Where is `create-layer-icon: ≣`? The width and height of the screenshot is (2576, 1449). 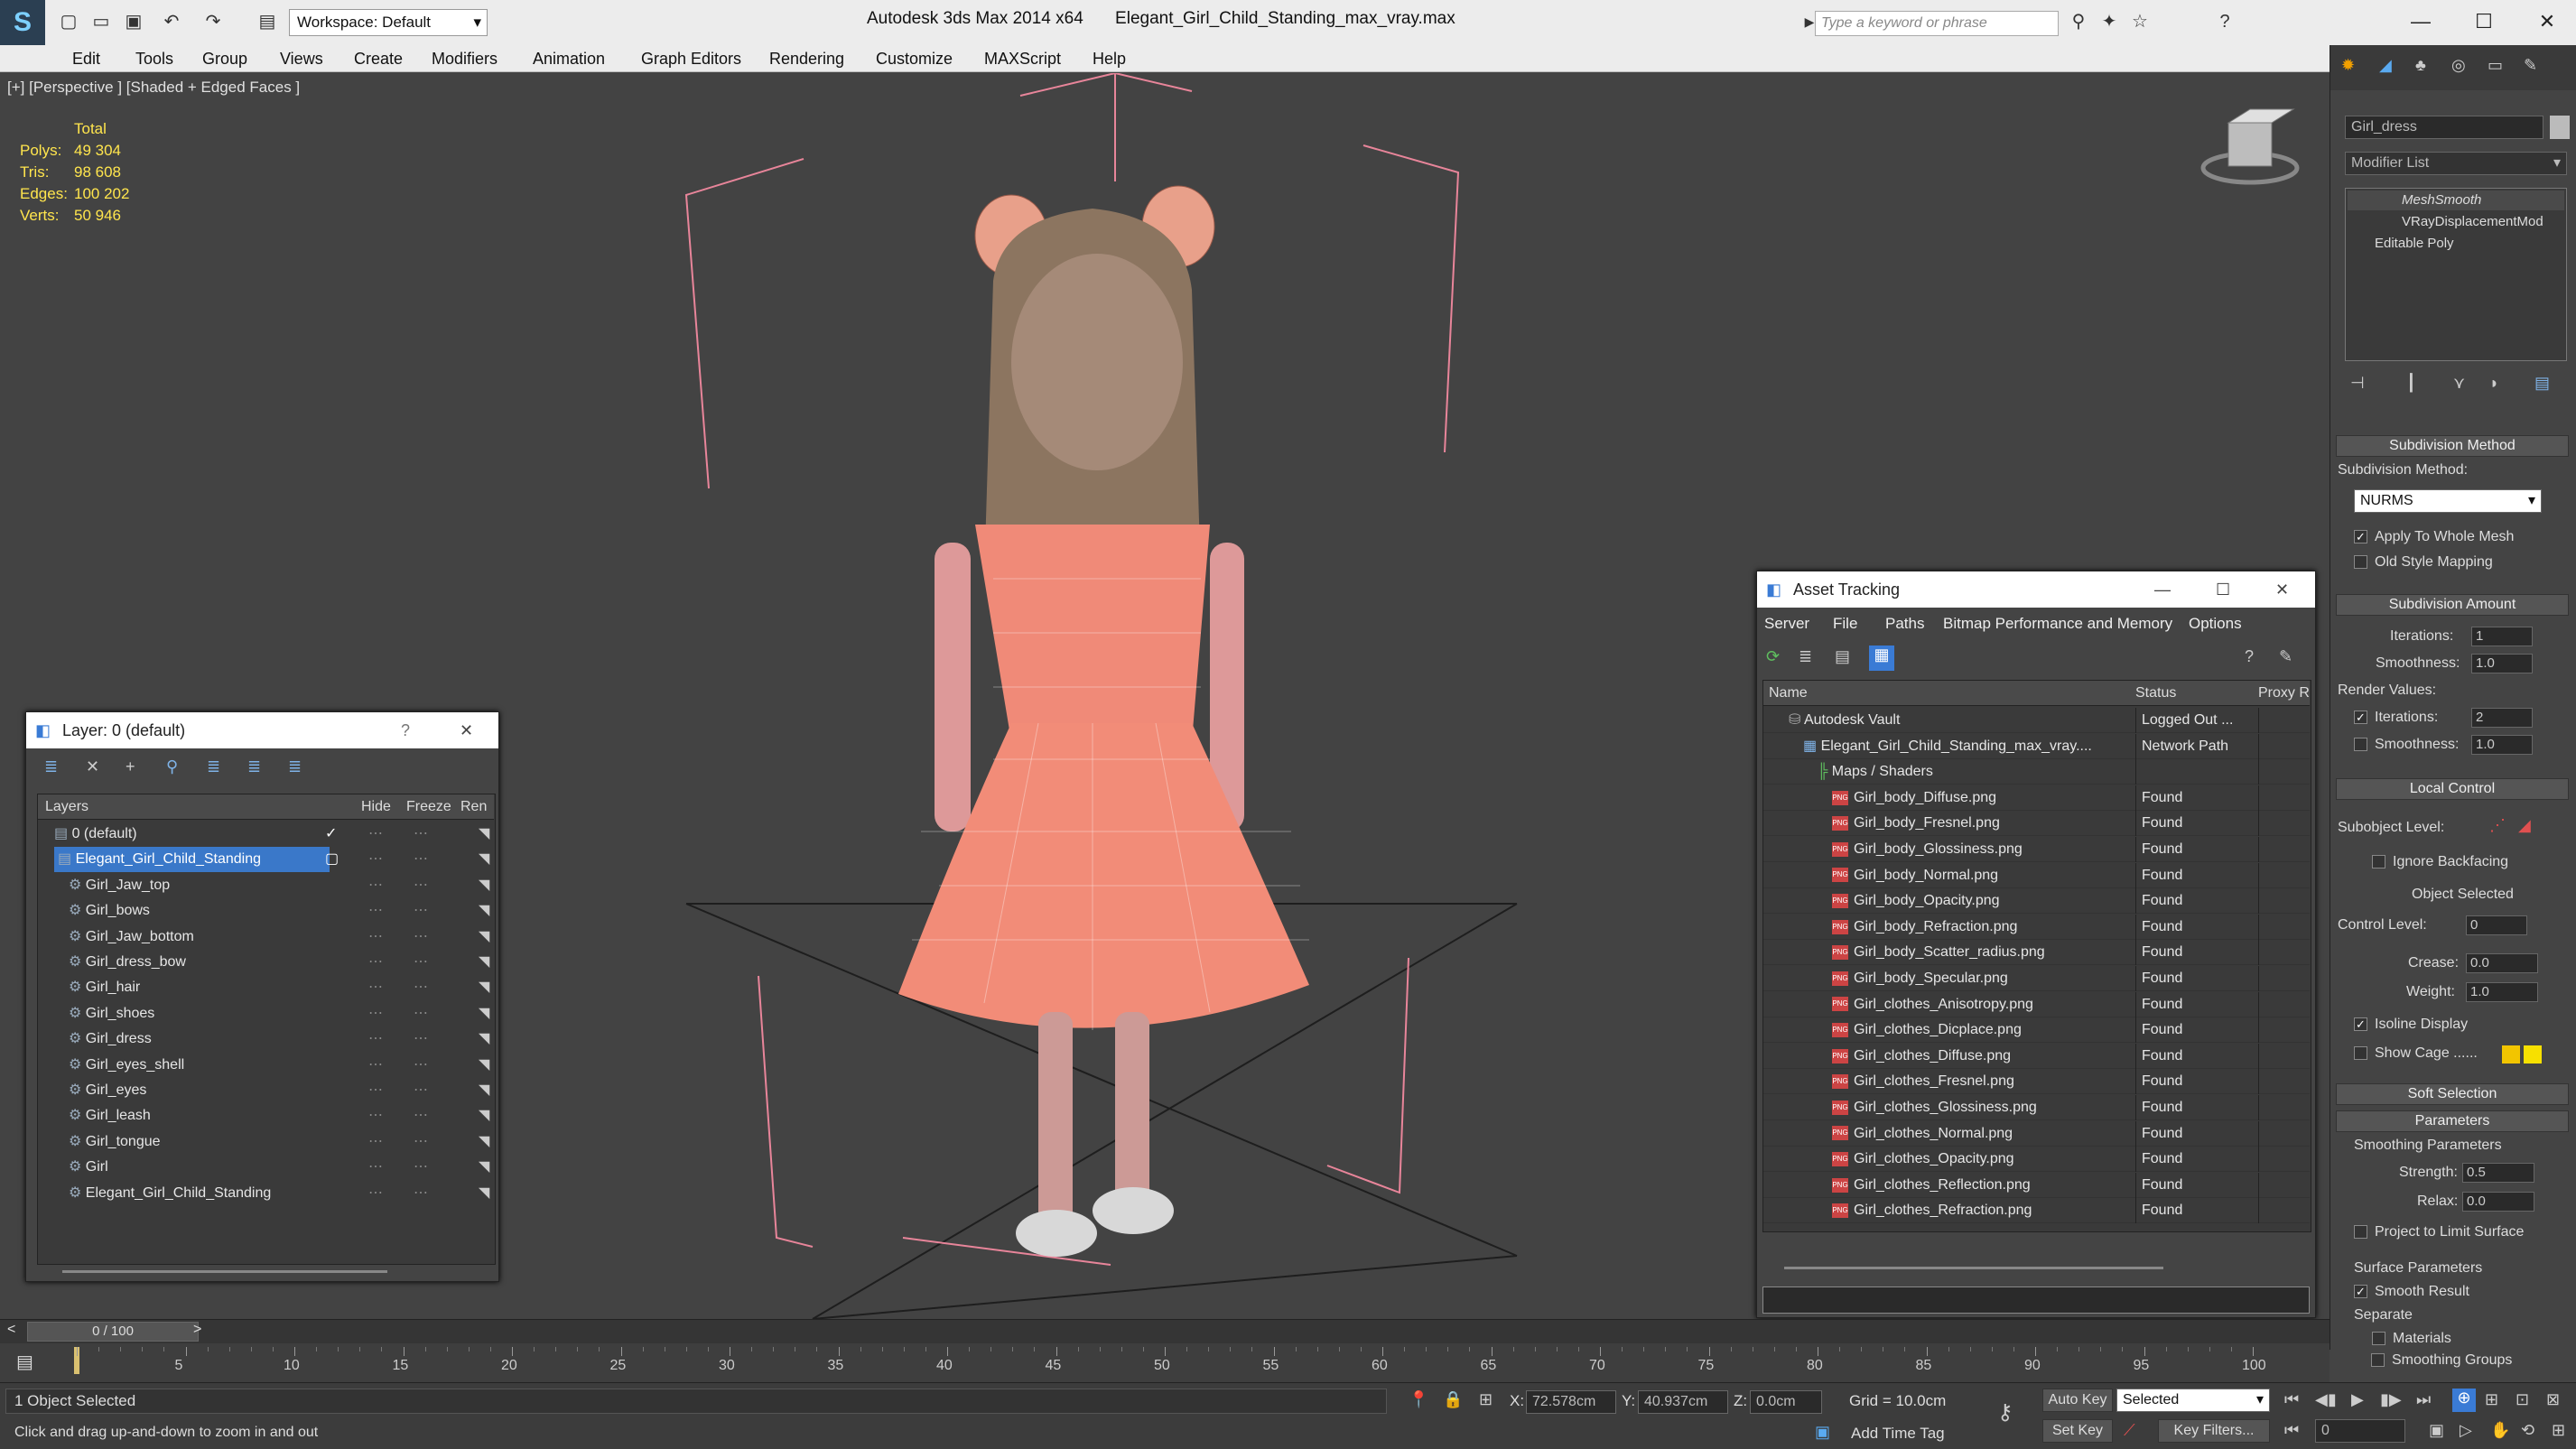
create-layer-icon: ≣ is located at coordinates (51, 766).